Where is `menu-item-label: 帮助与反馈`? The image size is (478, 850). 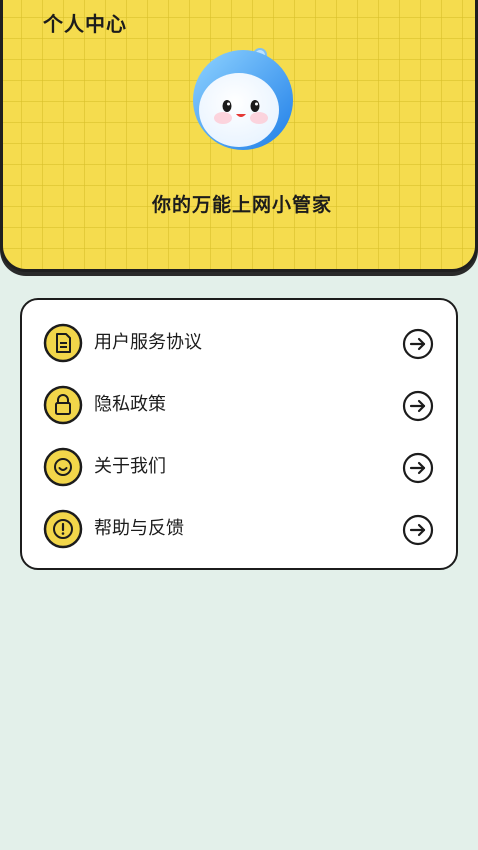 menu-item-label: 帮助与反馈 is located at coordinates (139, 528).